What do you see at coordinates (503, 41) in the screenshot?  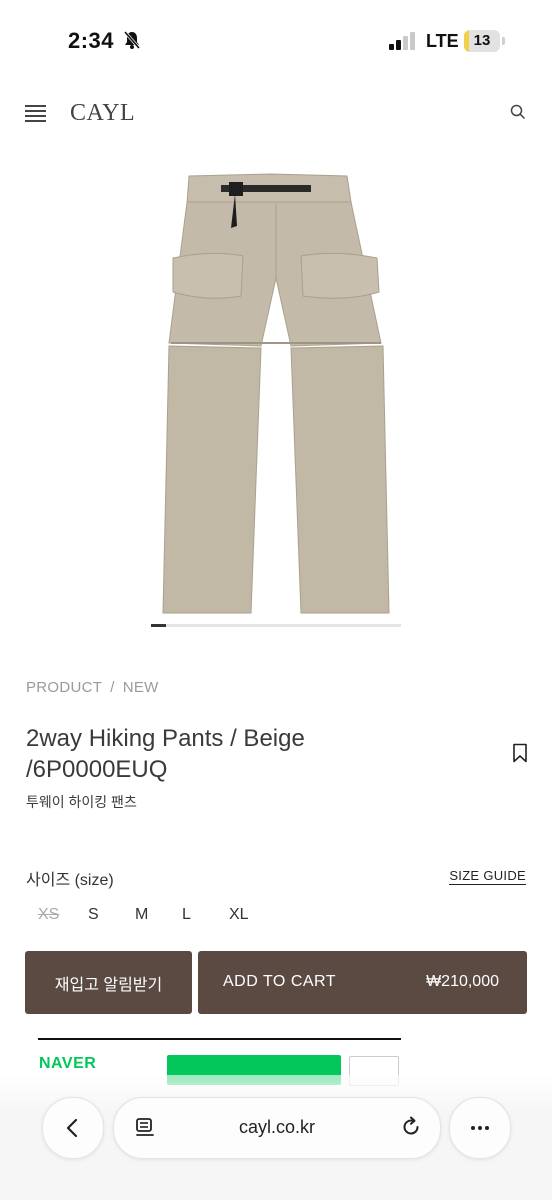 I see `battery-tip` at bounding box center [503, 41].